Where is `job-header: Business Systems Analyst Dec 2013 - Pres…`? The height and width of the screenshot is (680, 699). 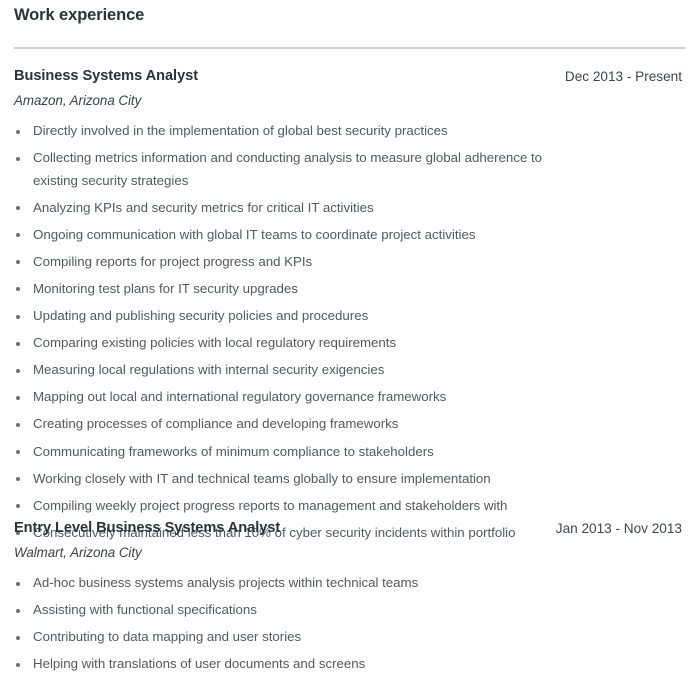
job-header: Business Systems Analyst Dec 2013 - Pres… is located at coordinates (349, 78).